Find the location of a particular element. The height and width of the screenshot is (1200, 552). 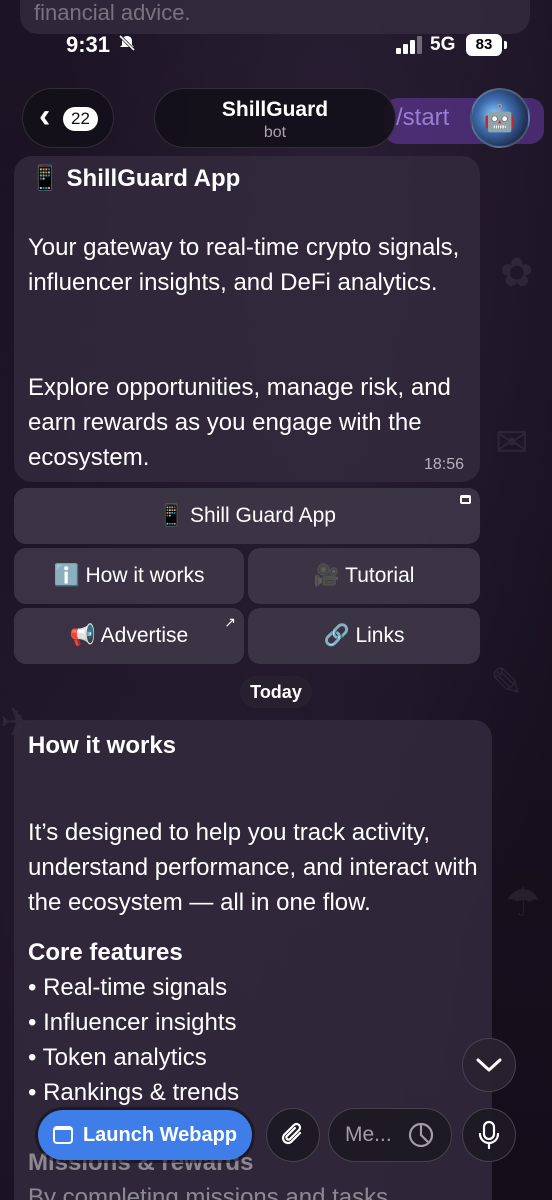

button-label: 🔗 Links is located at coordinates (364, 635).